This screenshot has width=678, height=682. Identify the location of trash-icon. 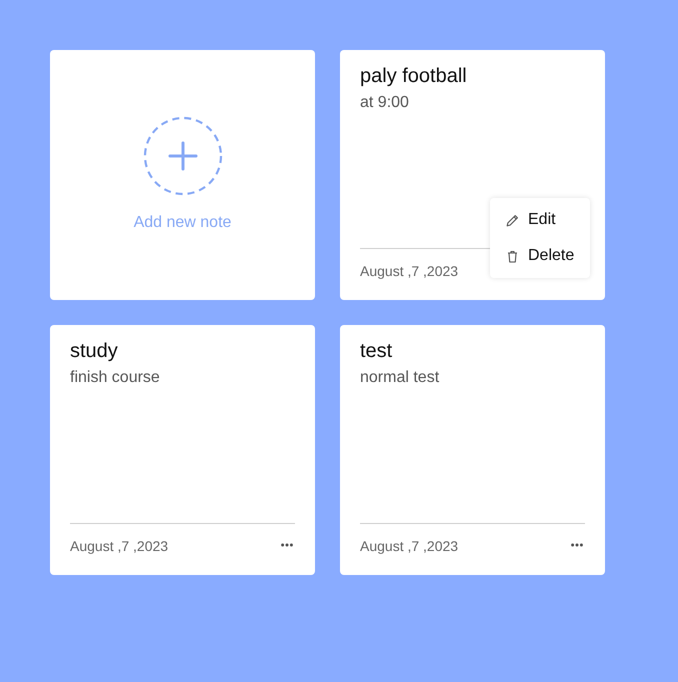
(512, 256).